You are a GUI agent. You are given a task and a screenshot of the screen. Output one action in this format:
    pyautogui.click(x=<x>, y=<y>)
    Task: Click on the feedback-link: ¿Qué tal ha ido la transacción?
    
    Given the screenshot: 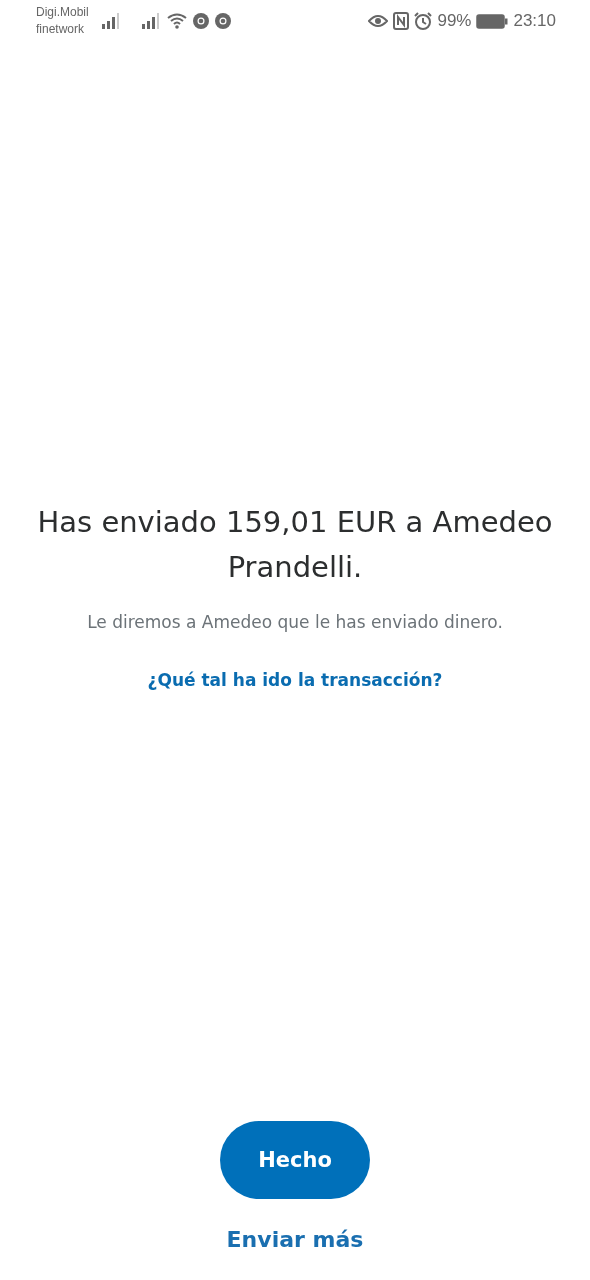 What is the action you would take?
    pyautogui.click(x=295, y=680)
    